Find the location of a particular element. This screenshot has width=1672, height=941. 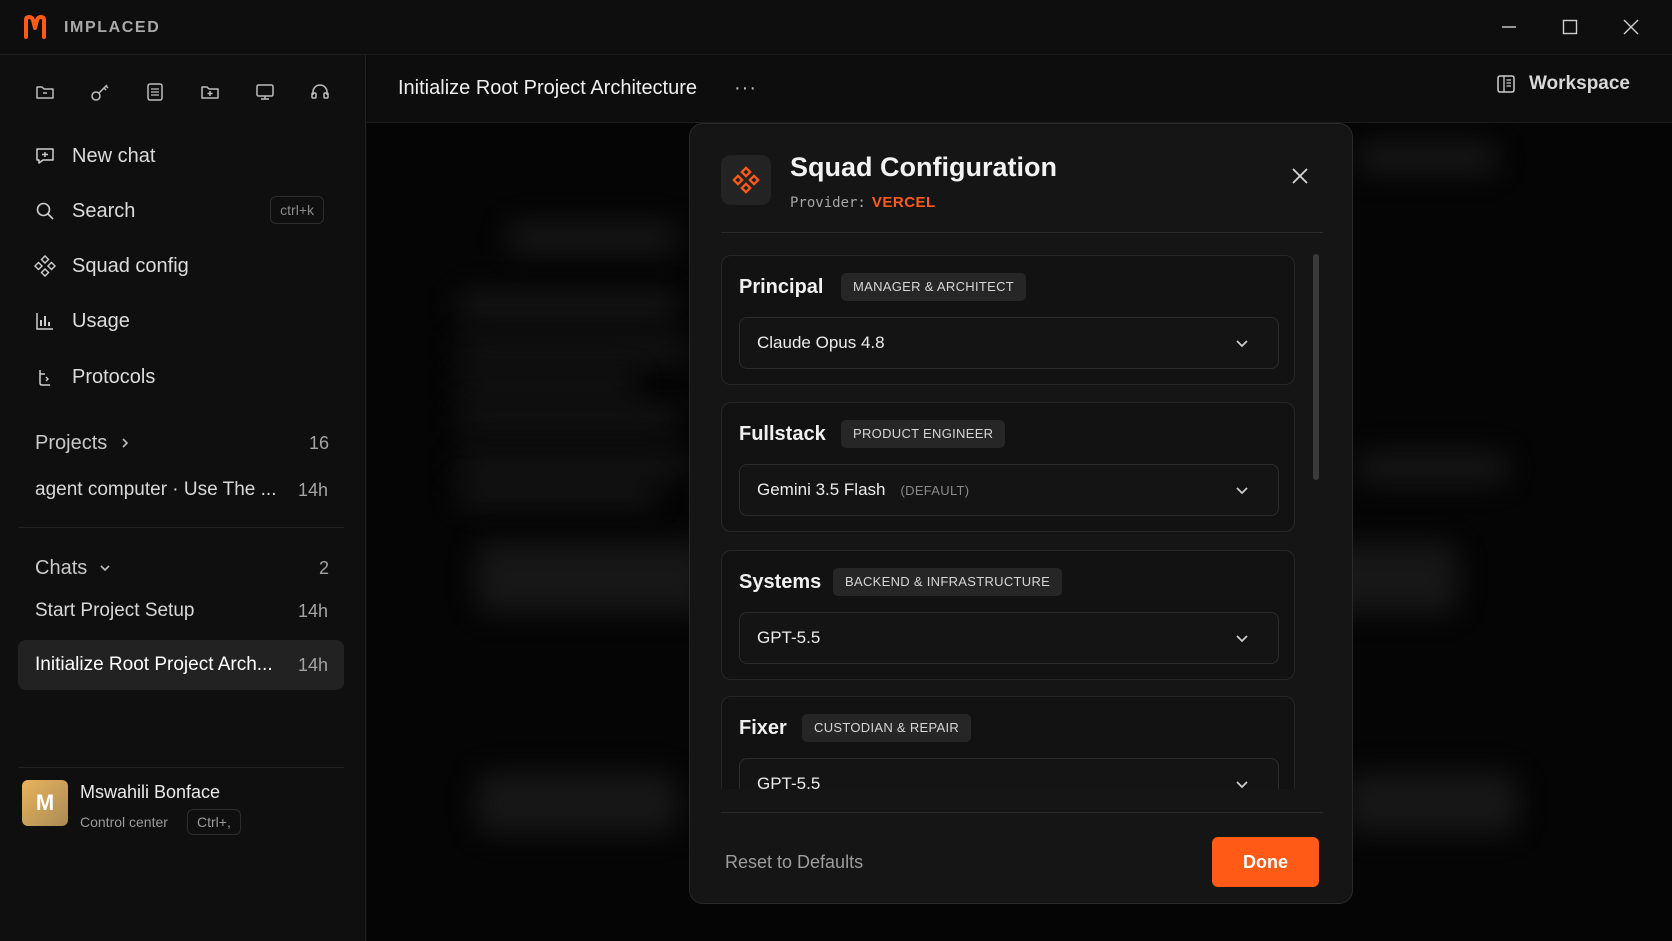

chat-item-active: Initialize Root Project Arch... 14h is located at coordinates (181, 665).